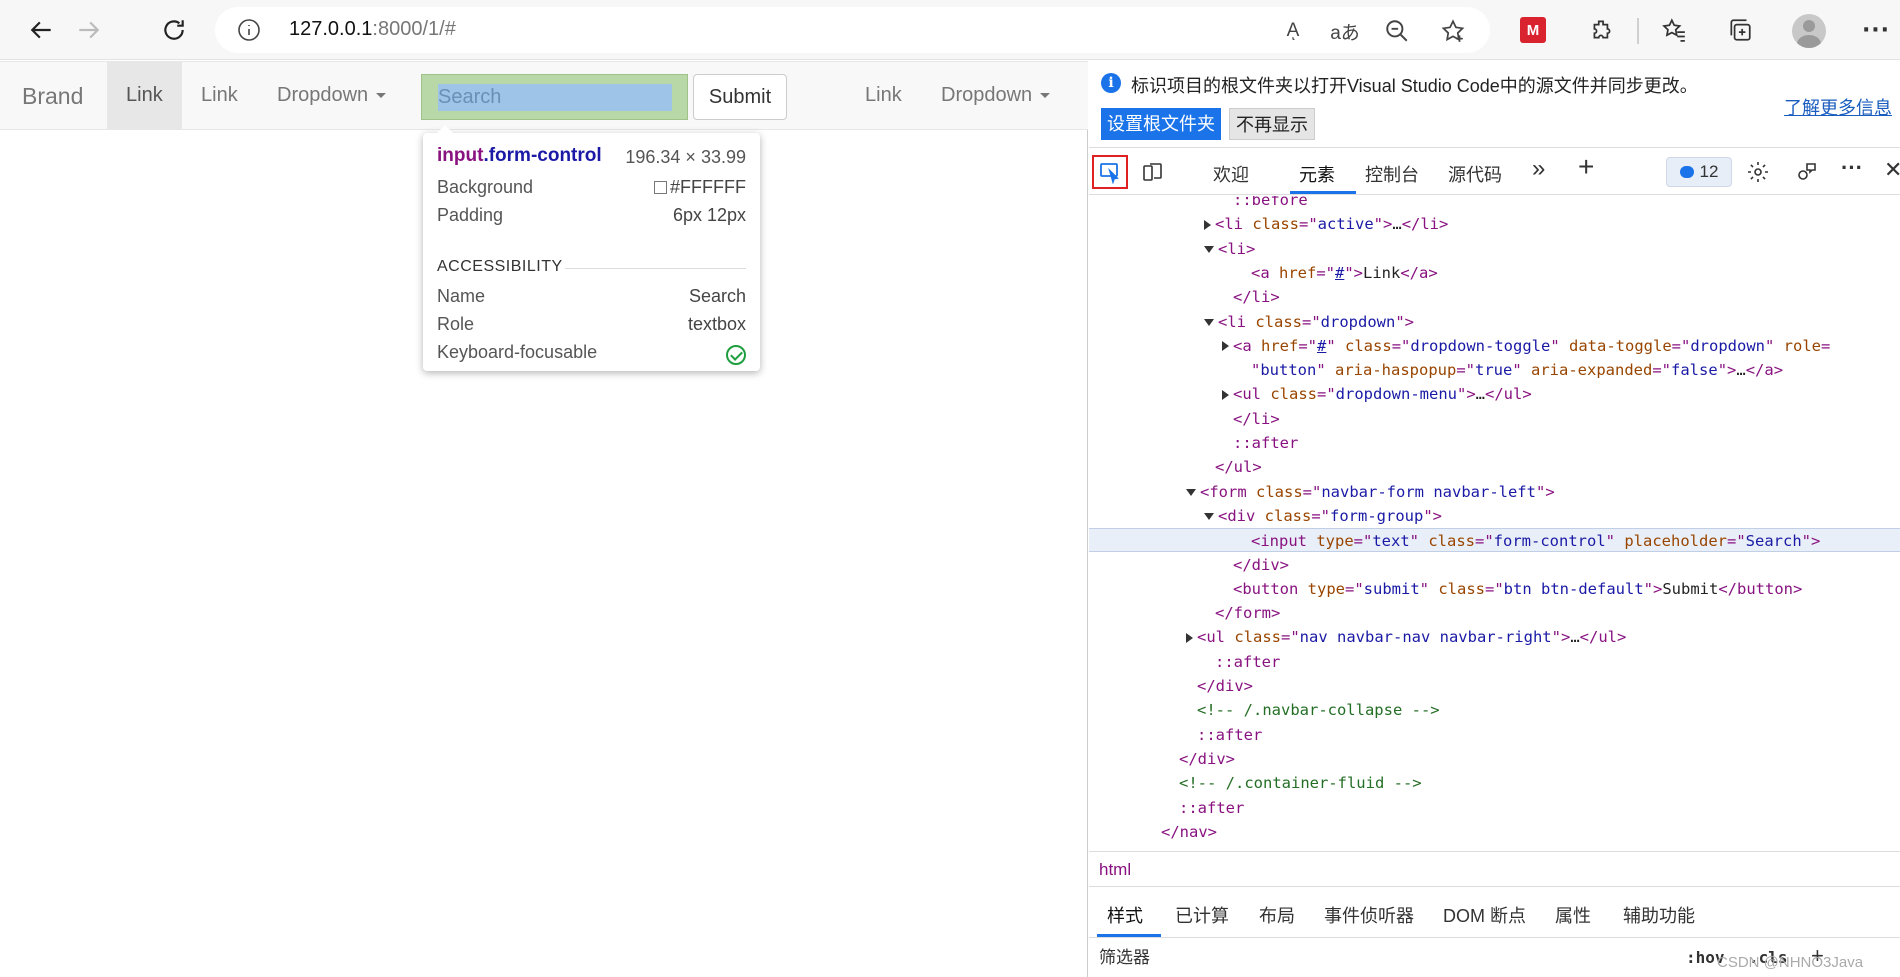 Image resolution: width=1900 pixels, height=977 pixels. Describe the element at coordinates (1110, 172) in the screenshot. I see `inspect-element-button` at that location.